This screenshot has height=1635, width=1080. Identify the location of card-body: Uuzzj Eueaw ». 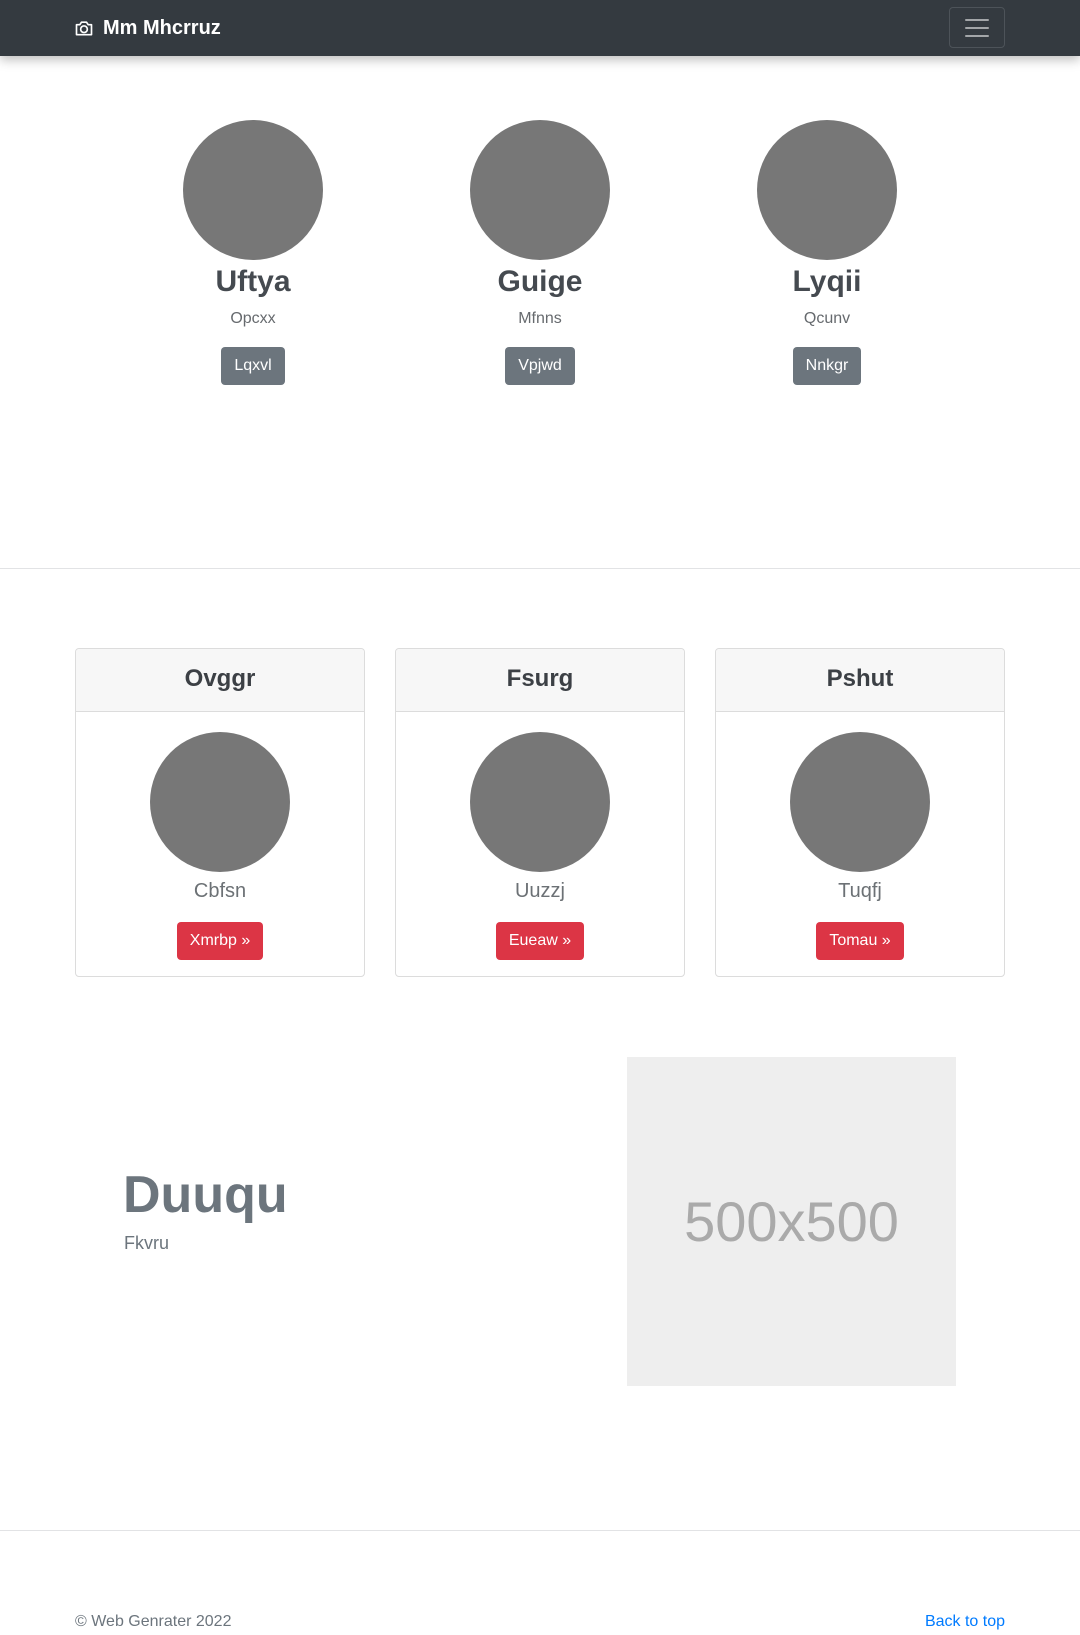
(540, 836).